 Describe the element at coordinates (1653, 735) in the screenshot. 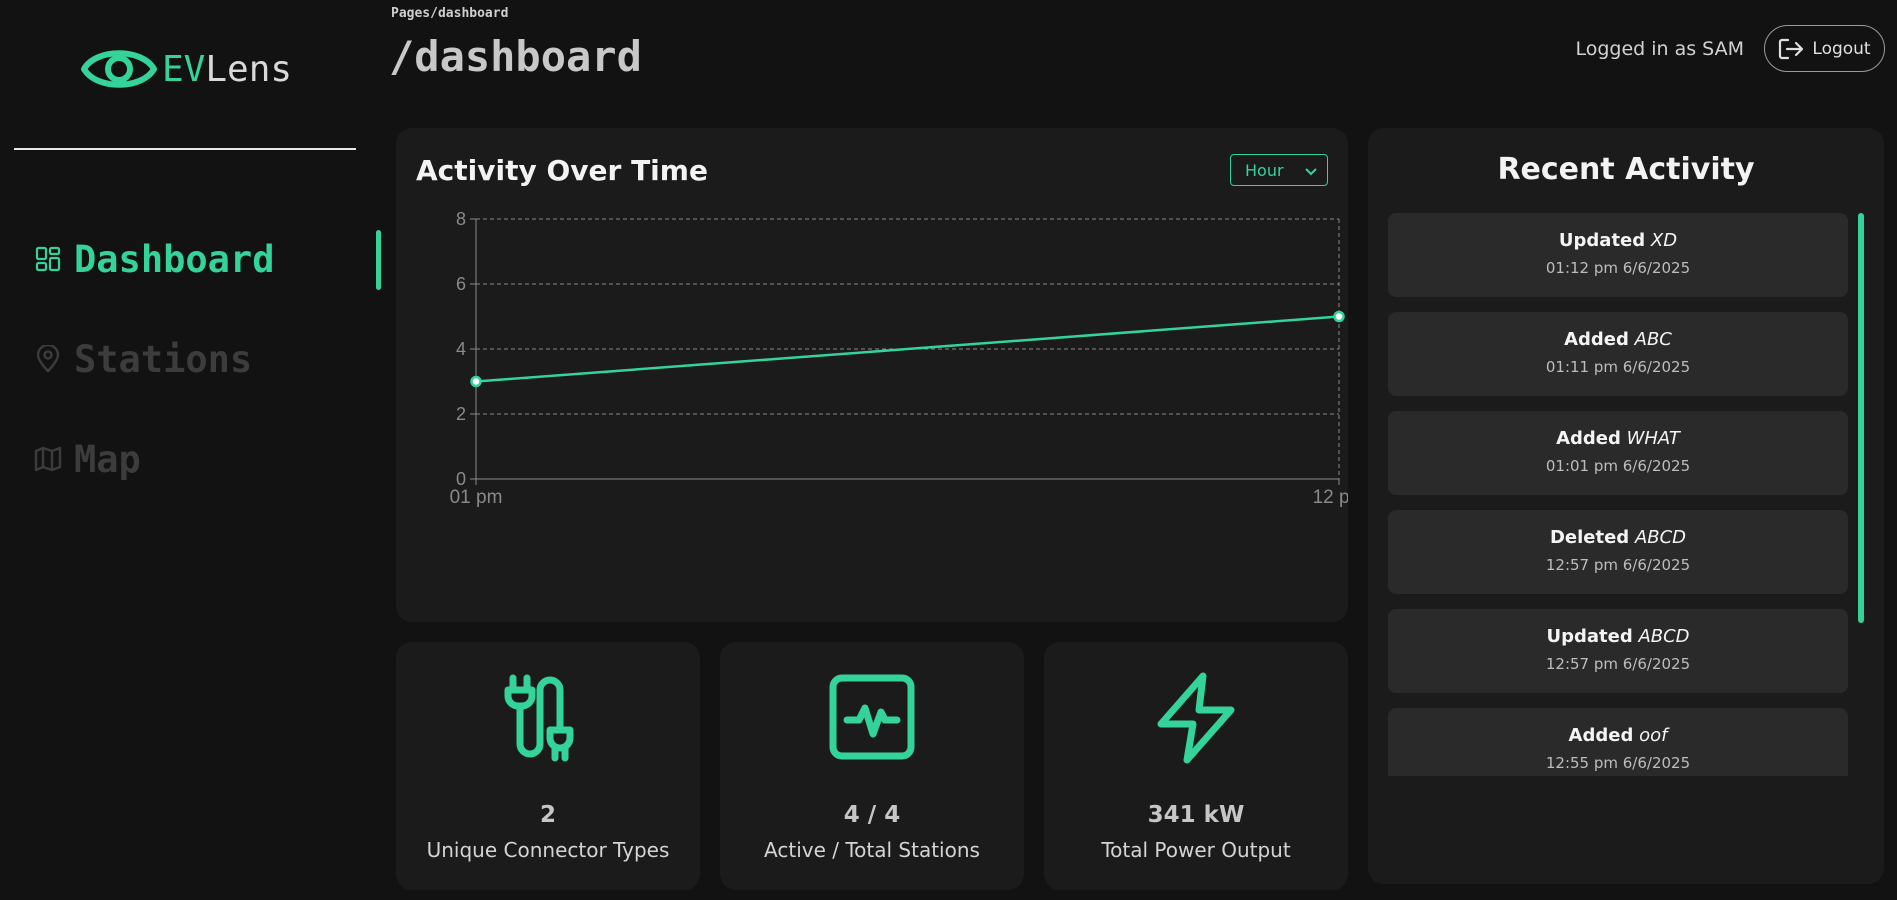

I see `activity-target: oof` at that location.